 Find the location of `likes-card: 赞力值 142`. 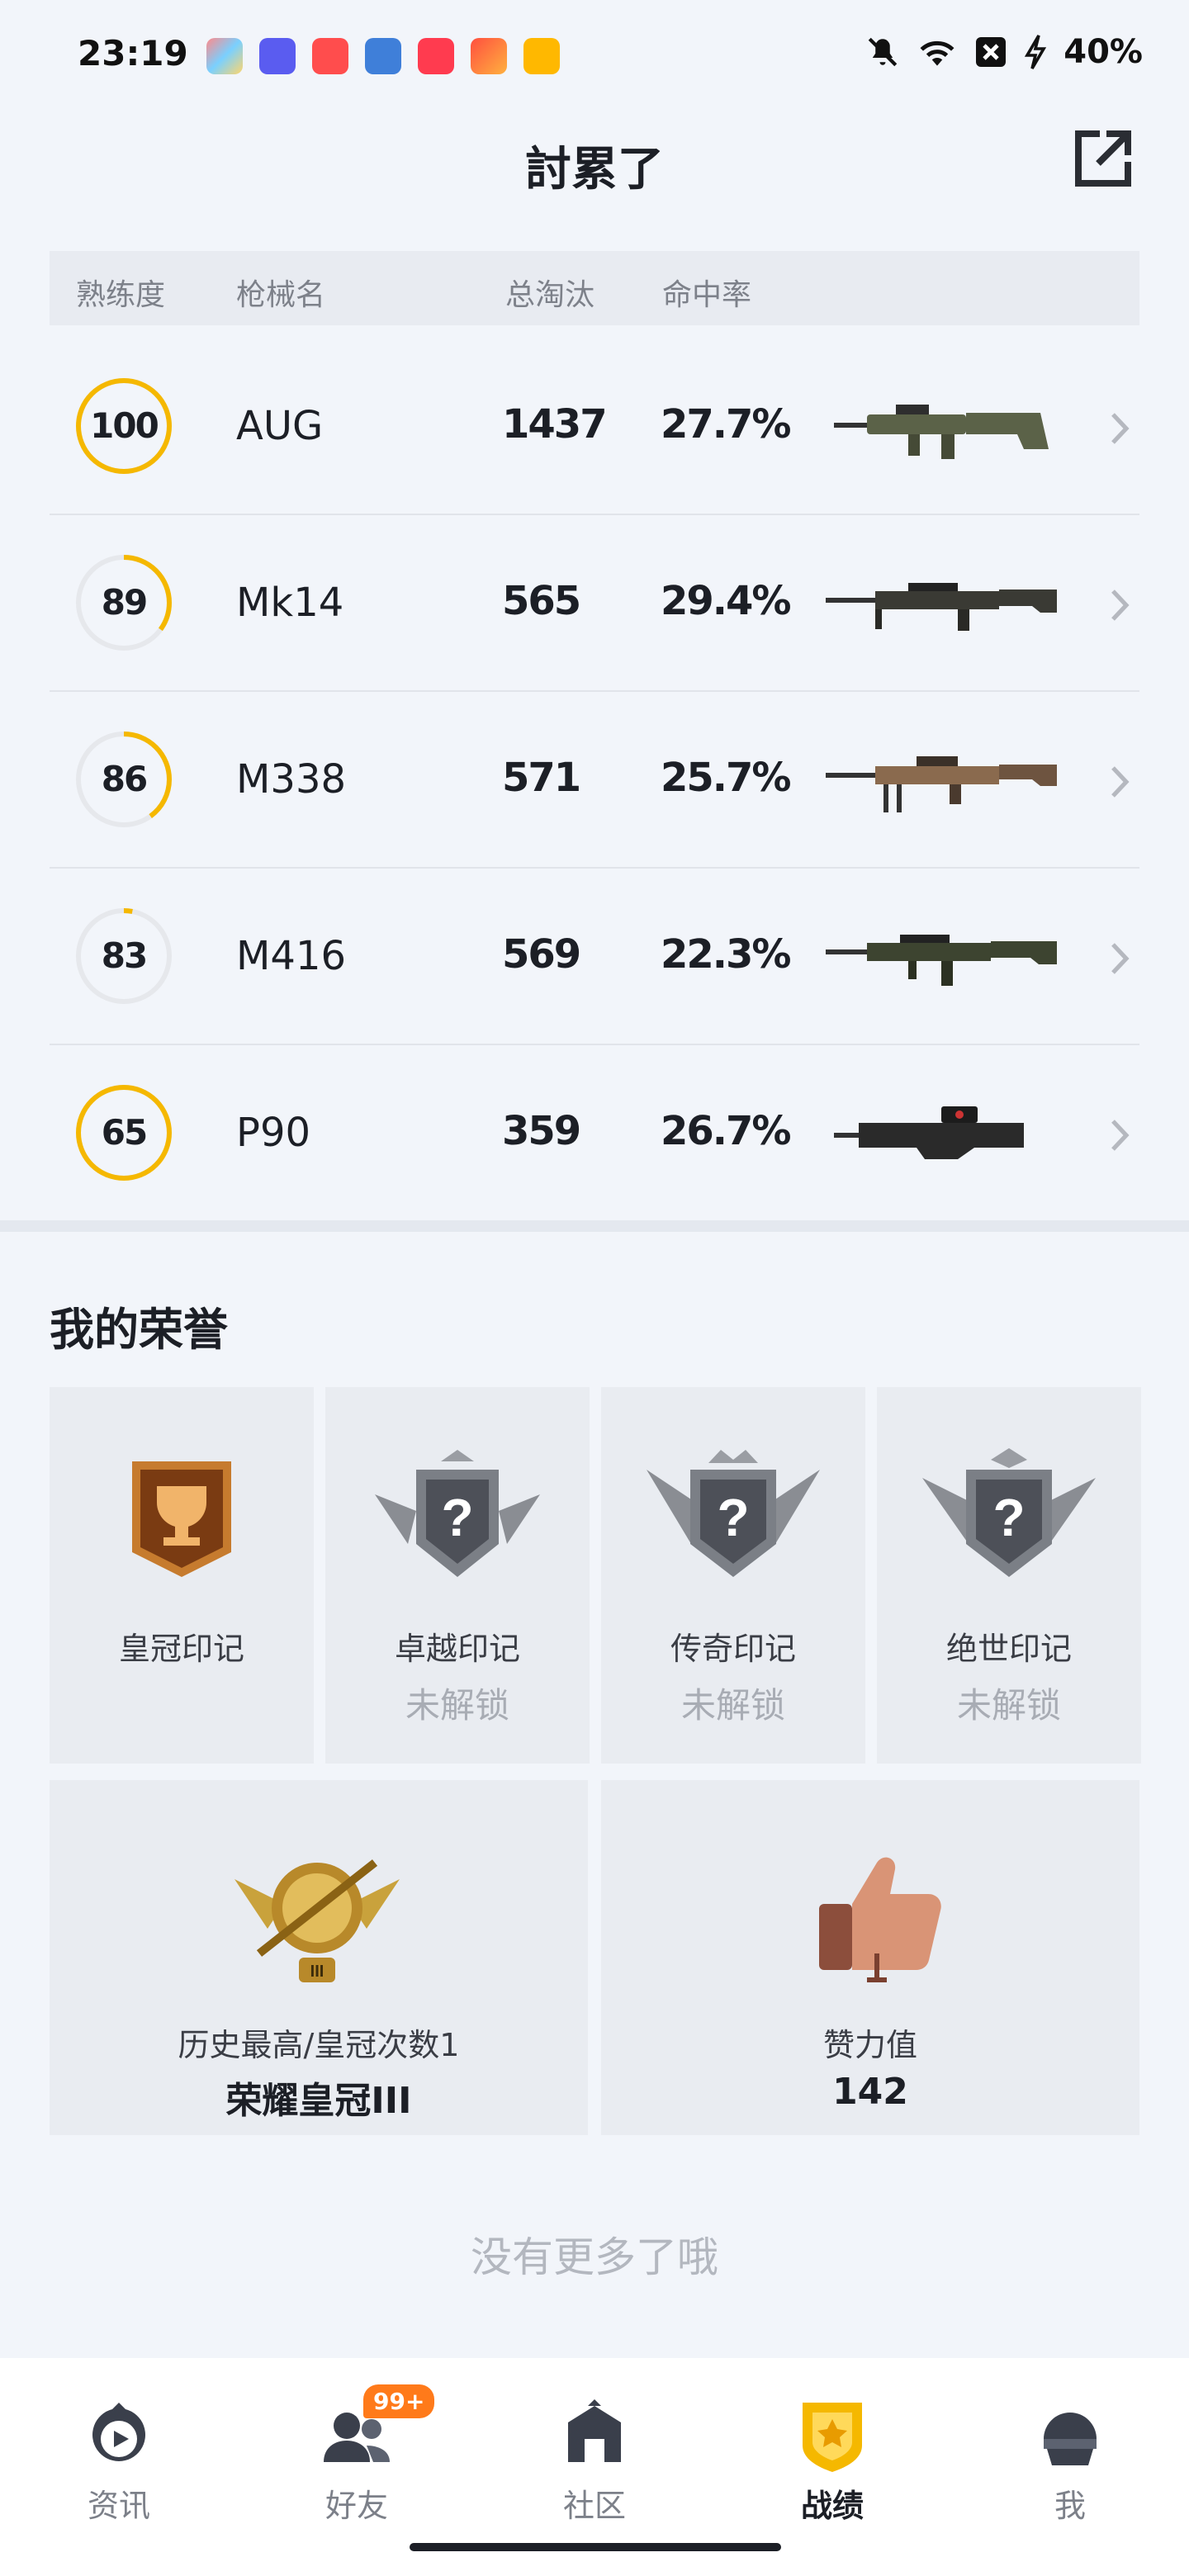

likes-card: 赞力值 142 is located at coordinates (870, 1957).